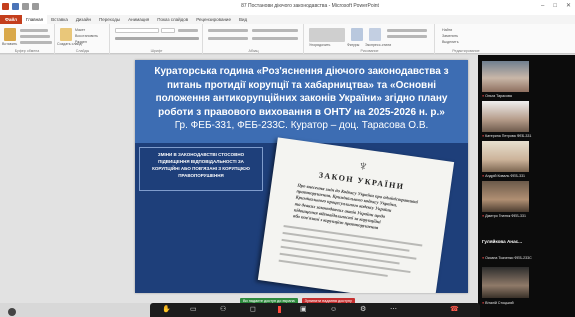 Image resolution: width=575 pixels, height=317 pixels. I want to click on participant-name-text: Віталій Стоцький, so click(499, 303).